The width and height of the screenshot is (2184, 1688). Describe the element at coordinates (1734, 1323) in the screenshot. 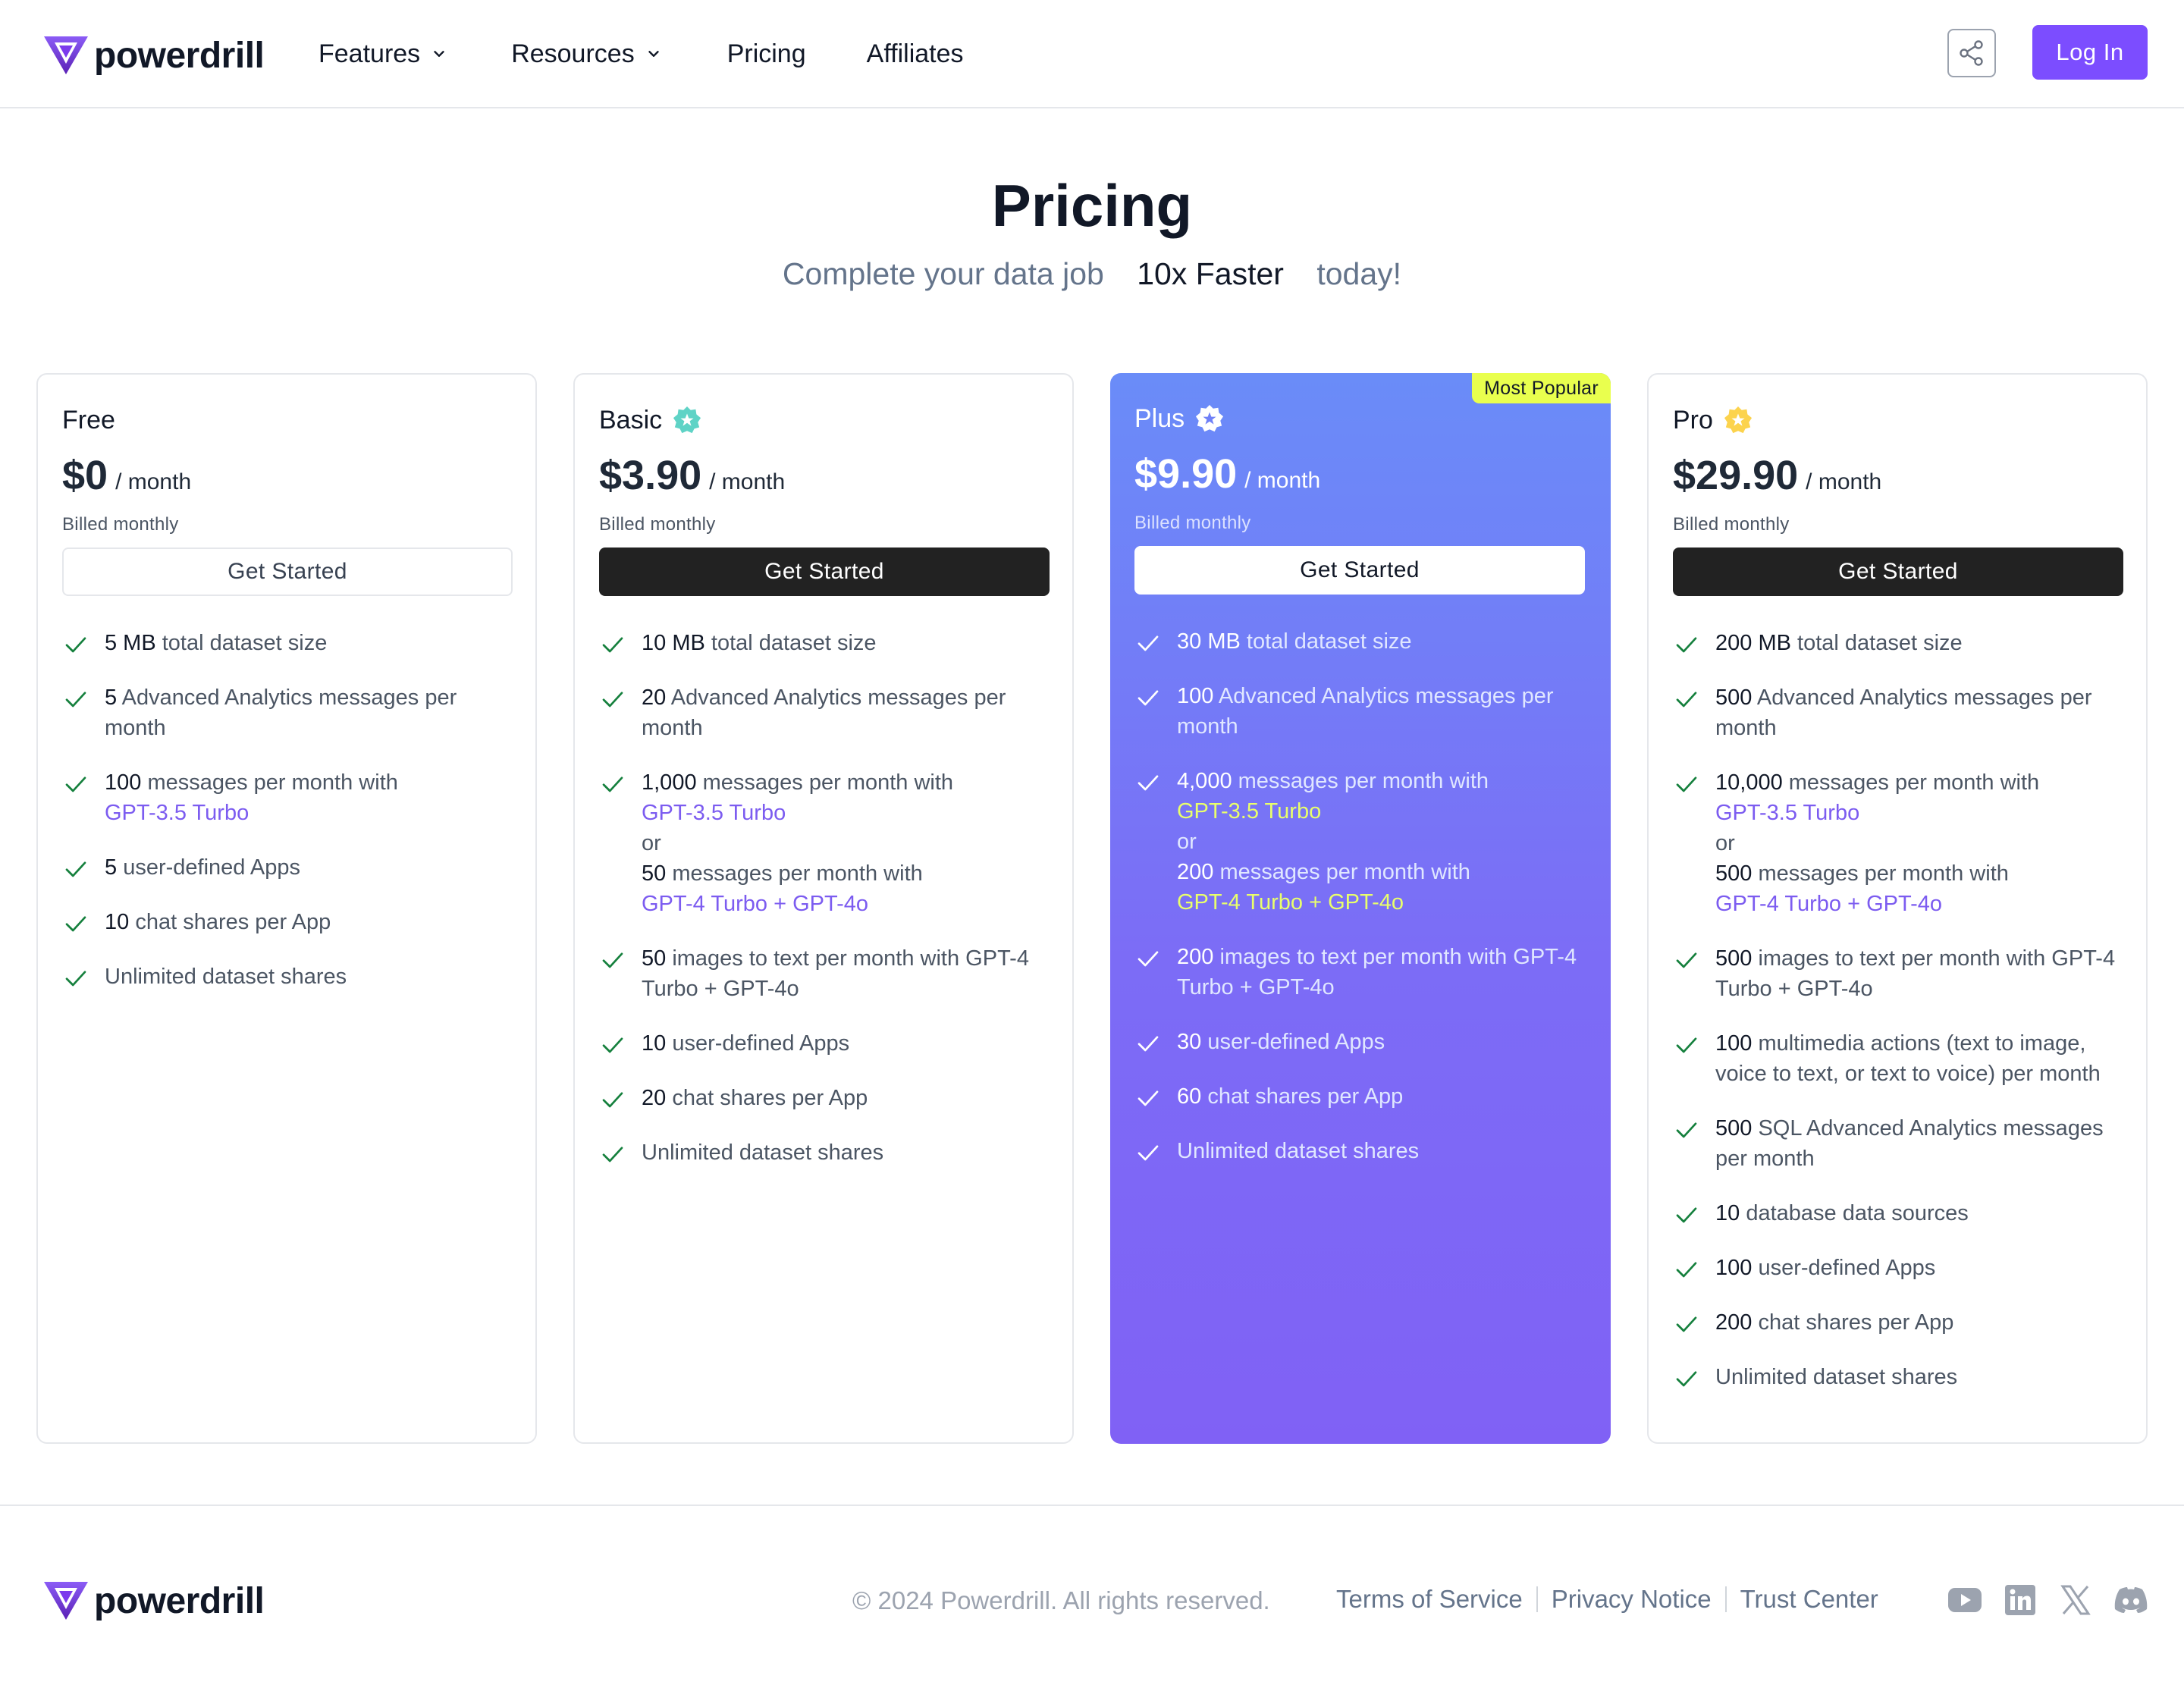

I see `feature-quantity: 200` at that location.